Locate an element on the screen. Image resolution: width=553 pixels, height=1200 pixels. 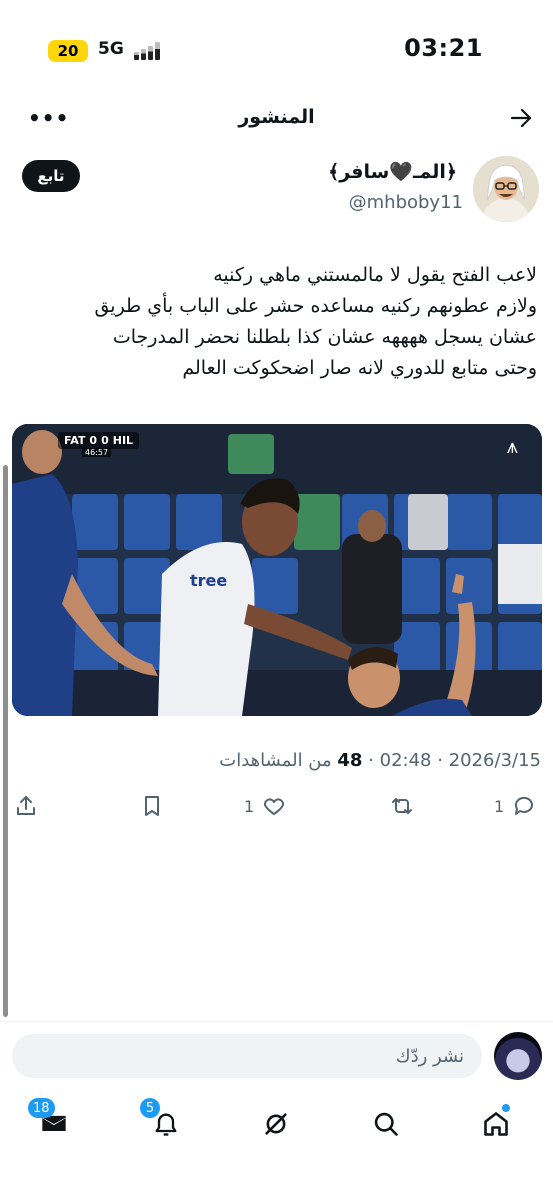
reply-input is located at coordinates (247, 1056).